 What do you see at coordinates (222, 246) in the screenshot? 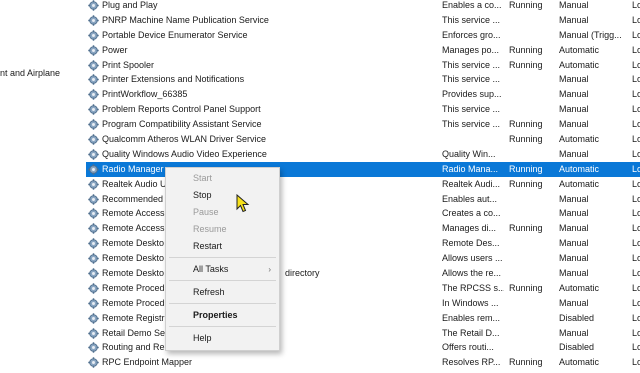
I see `menu-item-restart: Restart` at bounding box center [222, 246].